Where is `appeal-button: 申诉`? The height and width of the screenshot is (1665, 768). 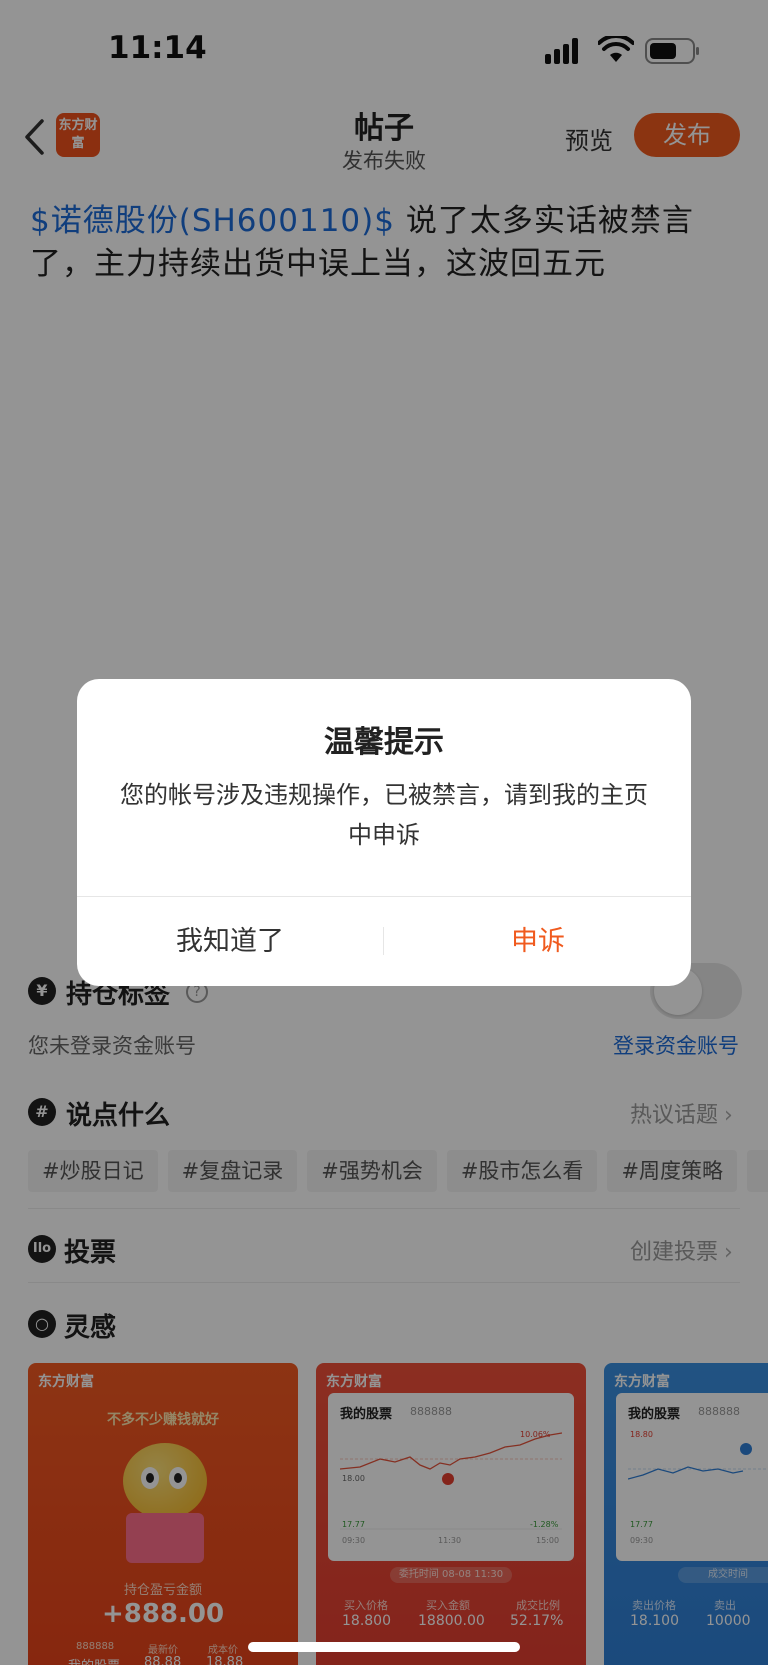 appeal-button: 申诉 is located at coordinates (538, 941).